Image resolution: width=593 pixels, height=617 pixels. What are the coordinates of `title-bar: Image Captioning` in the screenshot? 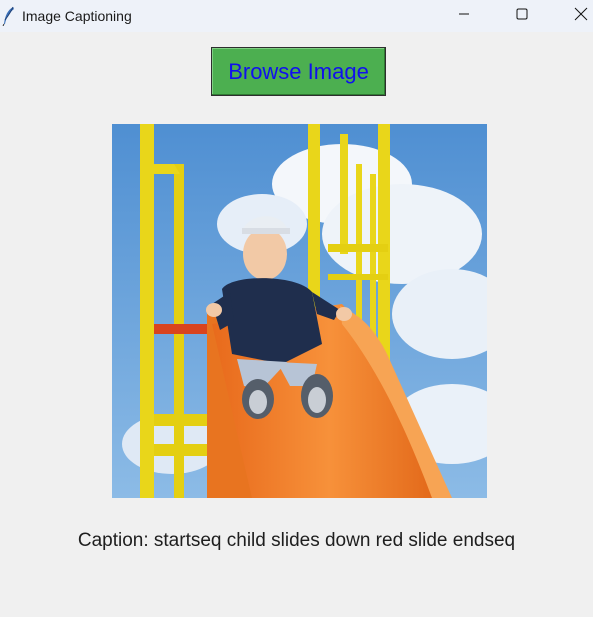 It's located at (296, 16).